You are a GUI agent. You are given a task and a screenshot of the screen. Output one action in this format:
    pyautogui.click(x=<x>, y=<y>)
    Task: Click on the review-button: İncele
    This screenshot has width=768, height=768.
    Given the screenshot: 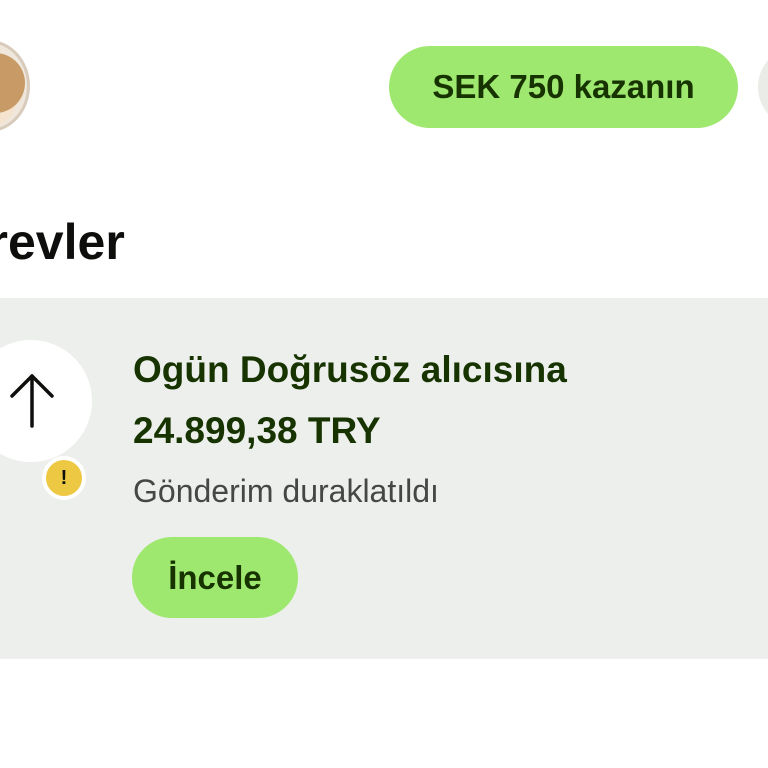 What is the action you would take?
    pyautogui.click(x=215, y=577)
    